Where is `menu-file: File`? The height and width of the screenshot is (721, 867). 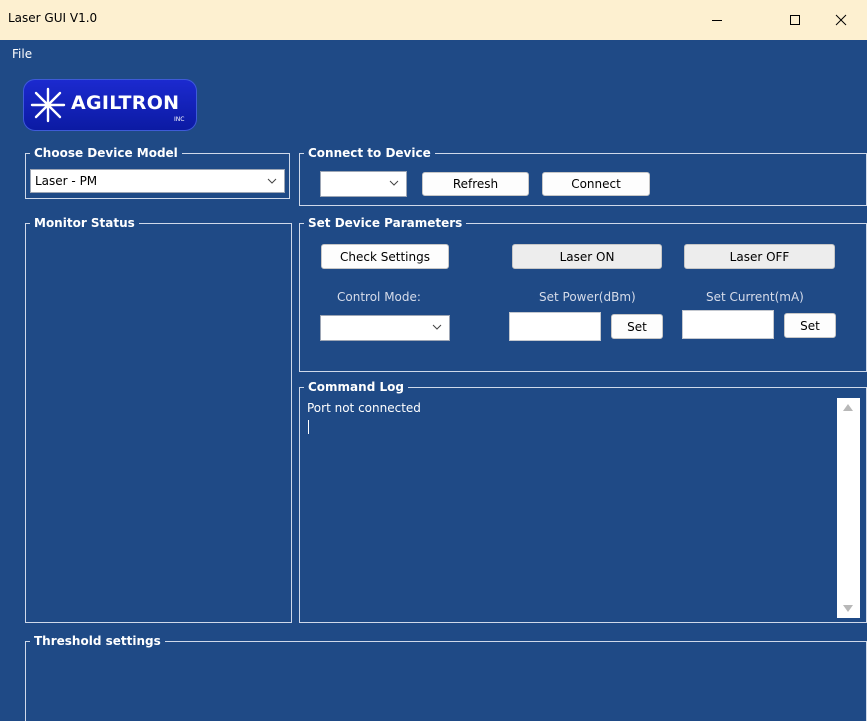 menu-file: File is located at coordinates (22, 54).